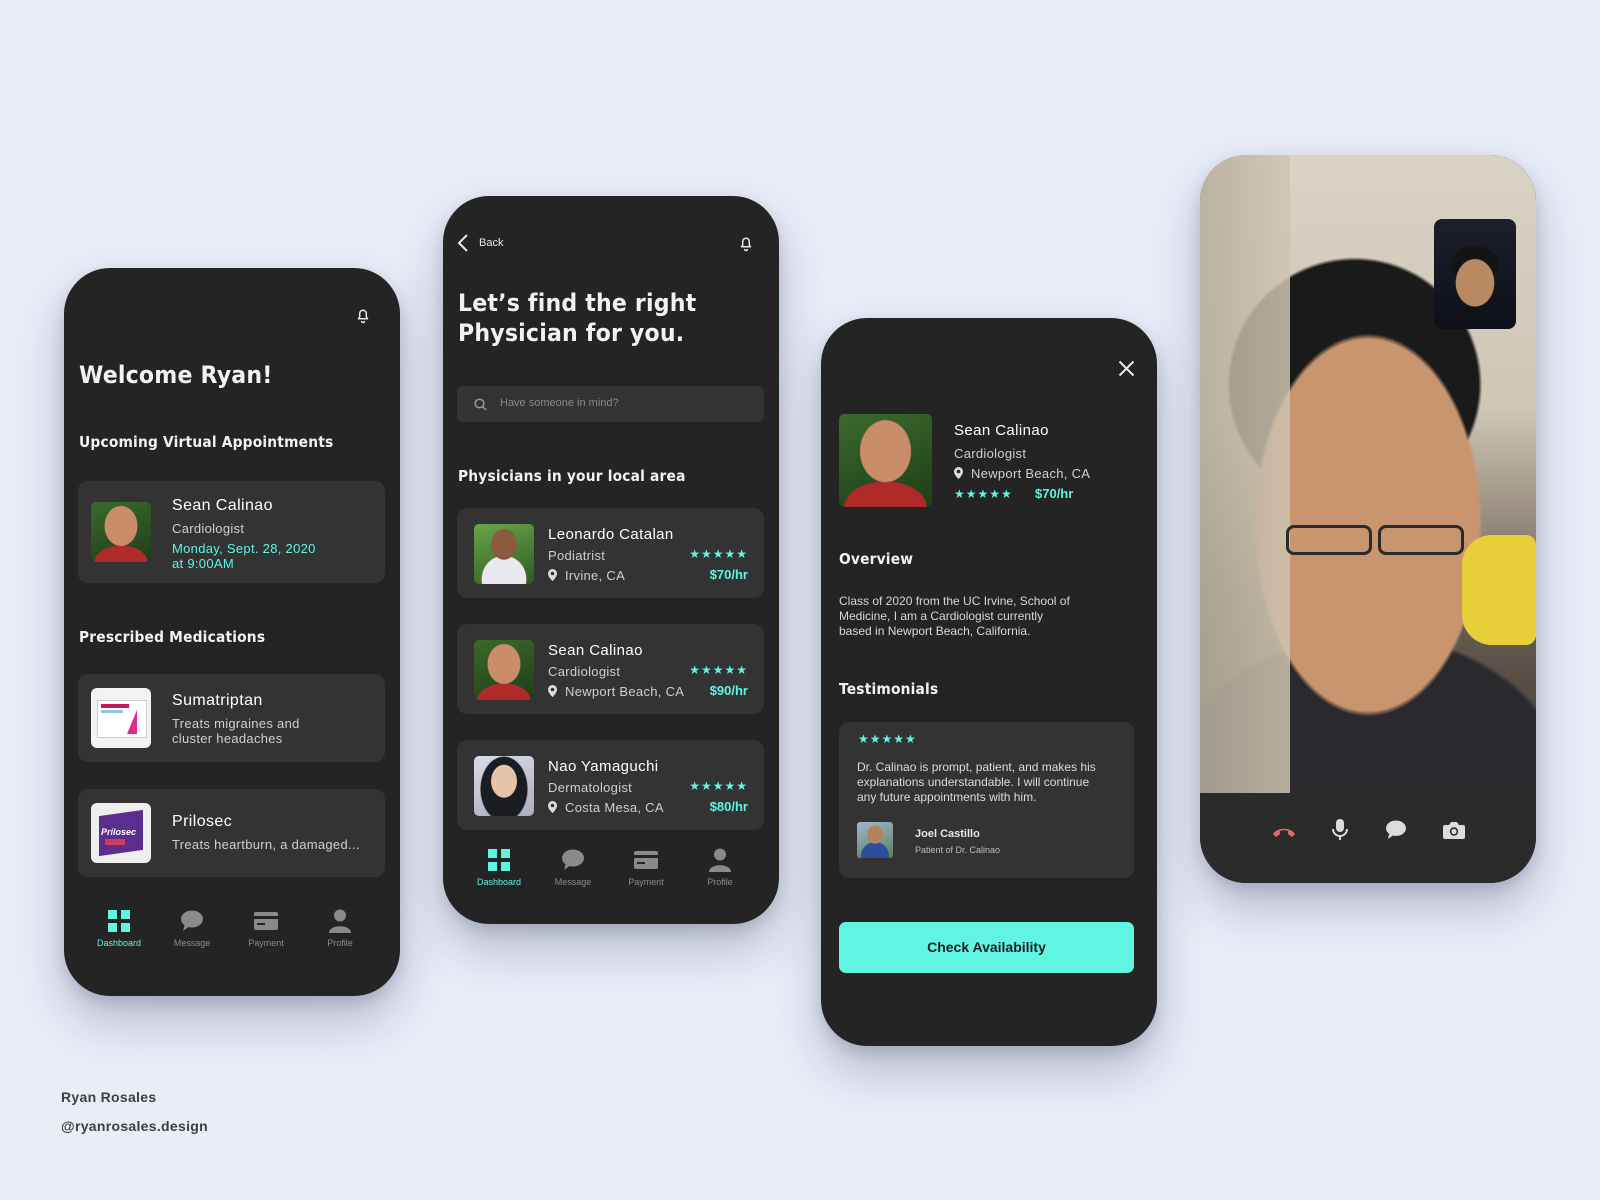 This screenshot has width=1600, height=1200. I want to click on medication-image, so click(121, 718).